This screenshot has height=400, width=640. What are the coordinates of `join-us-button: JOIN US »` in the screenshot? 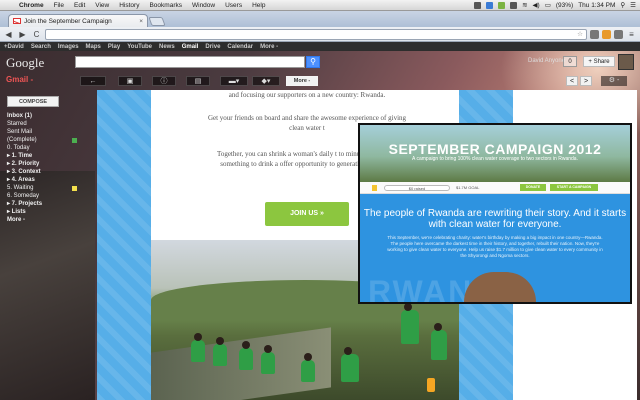 It's located at (307, 214).